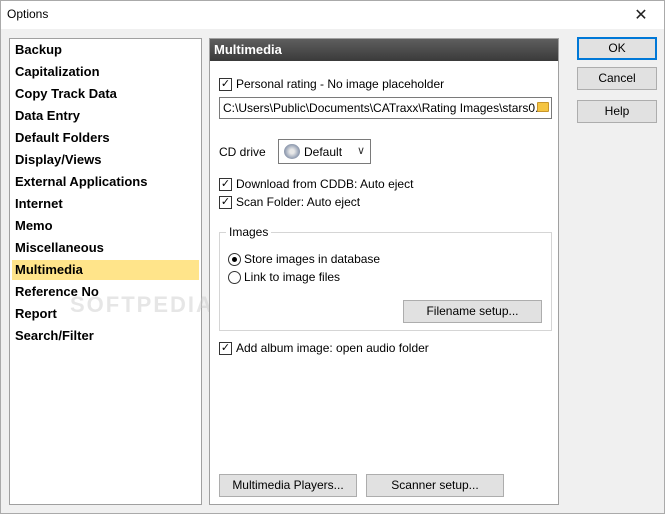 The height and width of the screenshot is (514, 665). What do you see at coordinates (105, 336) in the screenshot?
I see `category-item-search-filter: Search/Filter` at bounding box center [105, 336].